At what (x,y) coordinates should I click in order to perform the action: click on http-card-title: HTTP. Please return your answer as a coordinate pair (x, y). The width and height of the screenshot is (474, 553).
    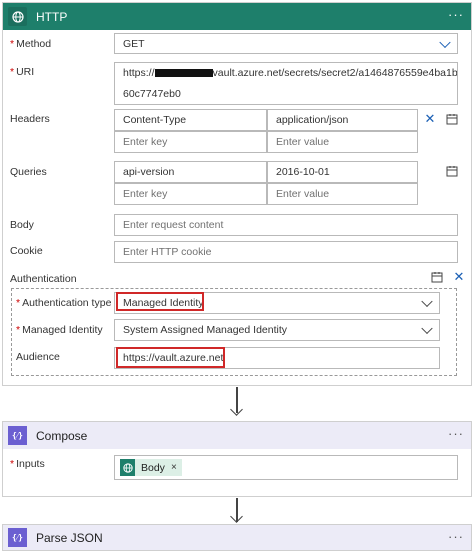
    Looking at the image, I should click on (52, 16).